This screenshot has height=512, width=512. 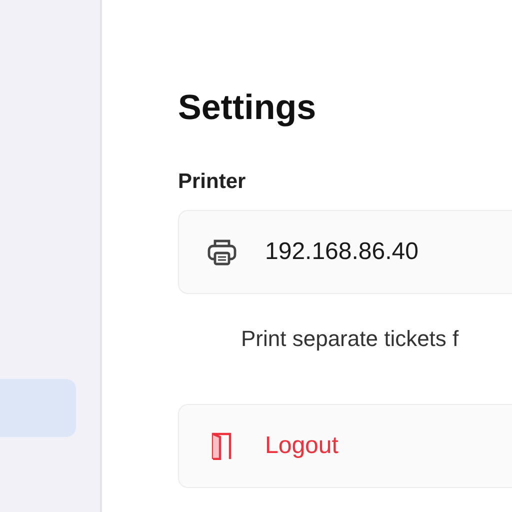 What do you see at coordinates (345, 446) in the screenshot?
I see `logout-button: Logout` at bounding box center [345, 446].